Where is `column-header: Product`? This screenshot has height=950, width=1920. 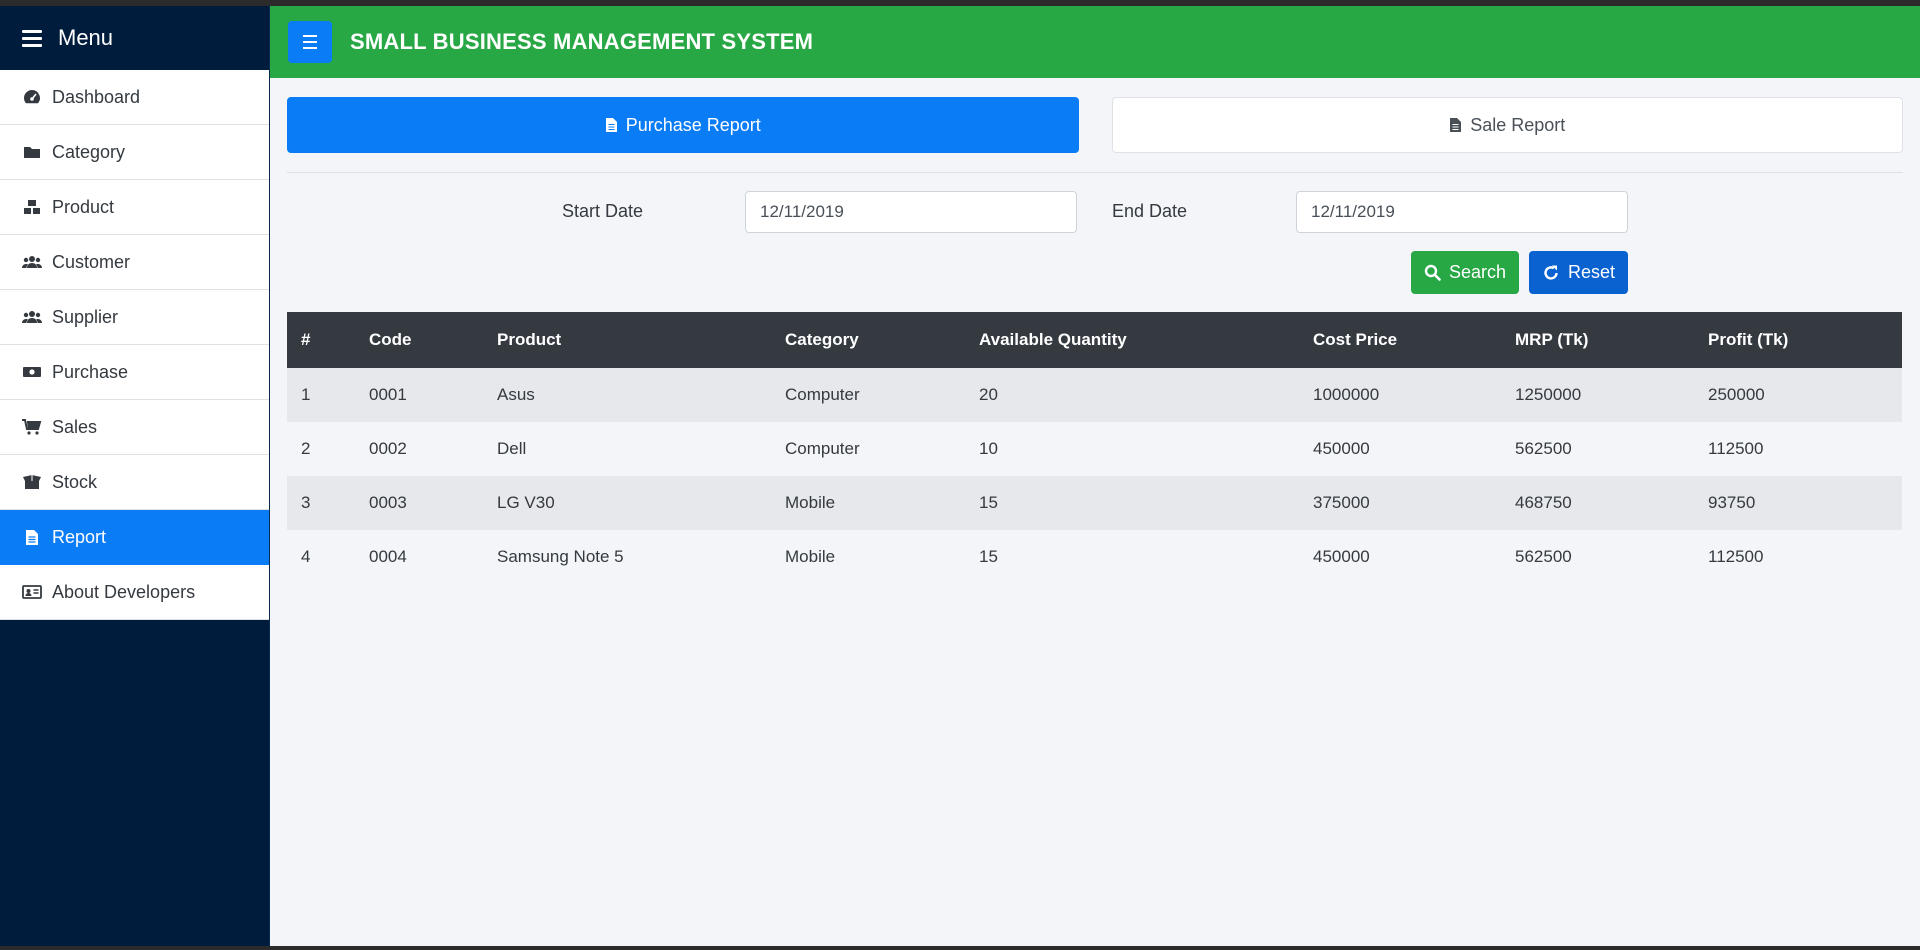 column-header: Product is located at coordinates (627, 340).